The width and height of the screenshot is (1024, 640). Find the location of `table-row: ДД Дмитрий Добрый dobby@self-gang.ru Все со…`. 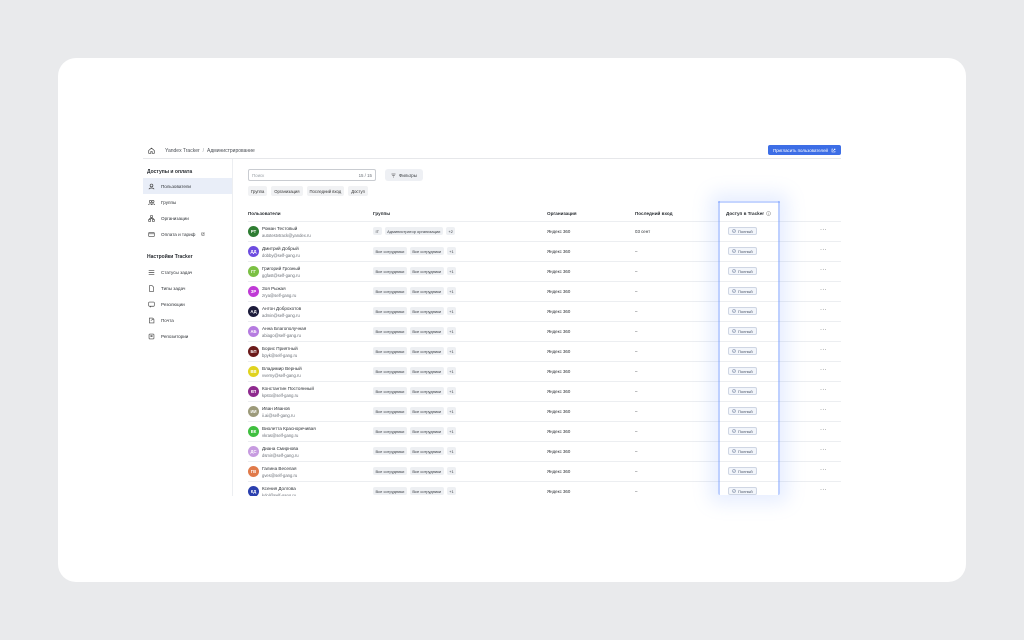

table-row: ДД Дмитрий Добрый dobby@self-gang.ru Все со… is located at coordinates (544, 251).